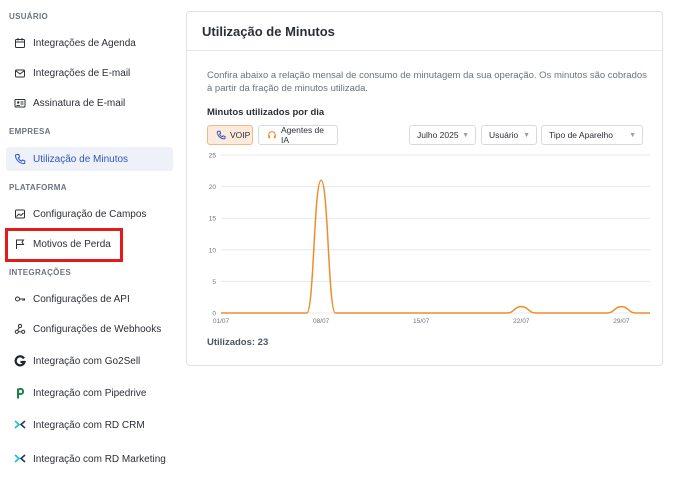 The image size is (688, 484). I want to click on used-minutes-total: Utilizados: 23, so click(238, 342).